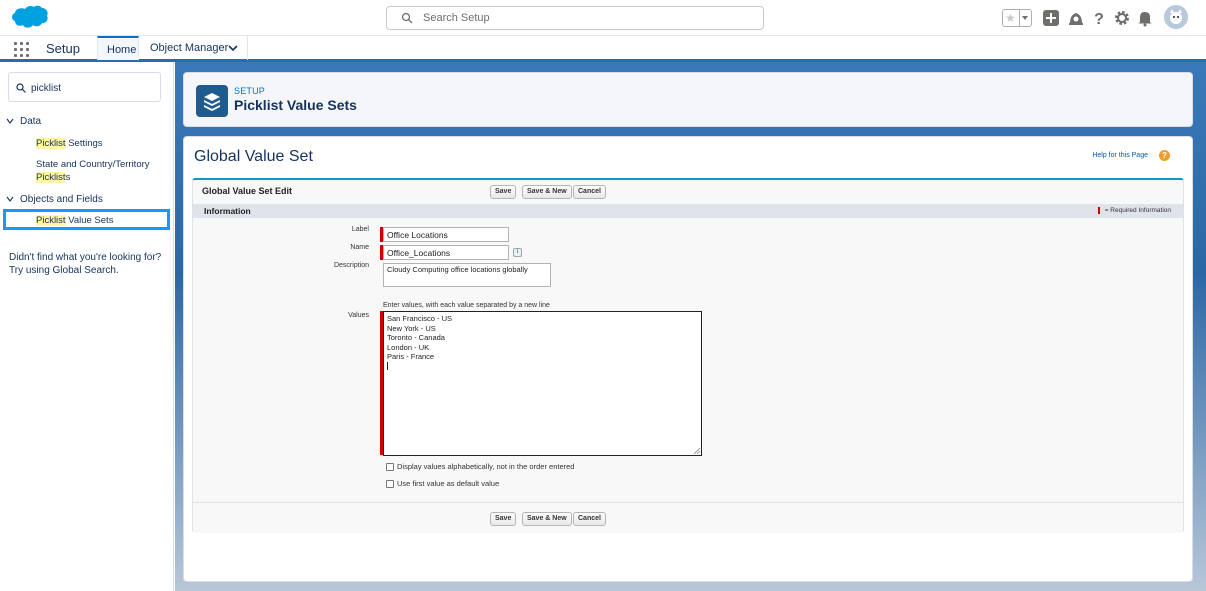 This screenshot has width=1206, height=591. Describe the element at coordinates (68, 177) in the screenshot. I see `sidebar-item-label: s` at that location.